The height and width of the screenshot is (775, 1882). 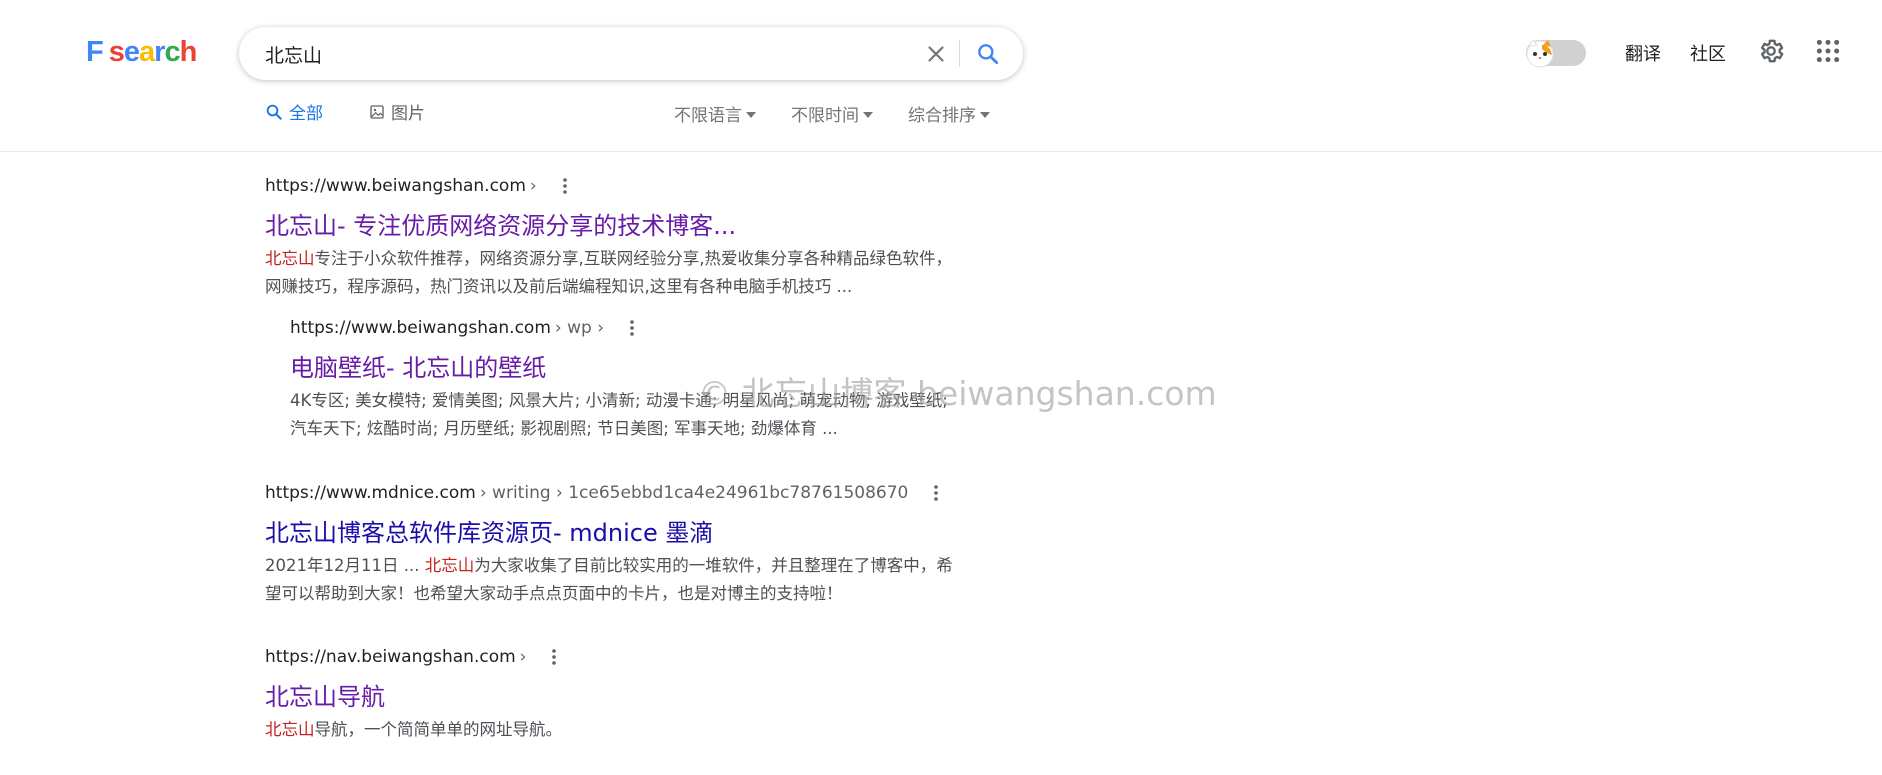 I want to click on image-icon, so click(x=377, y=111).